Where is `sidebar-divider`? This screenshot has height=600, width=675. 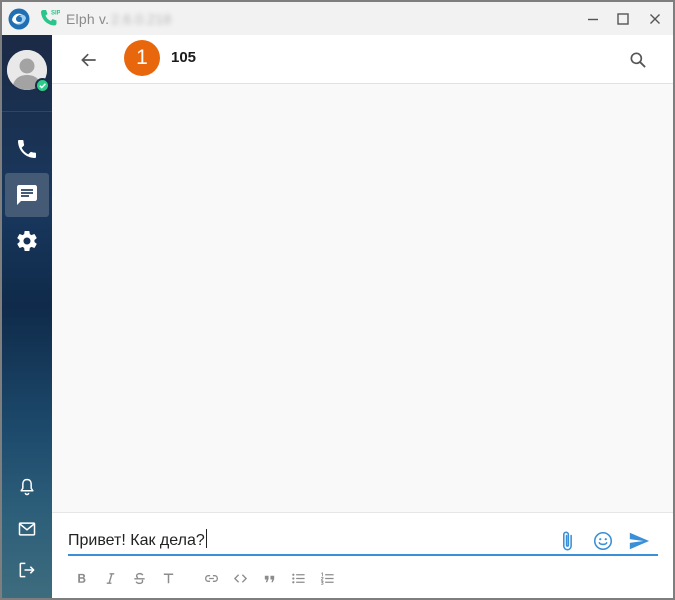 sidebar-divider is located at coordinates (27, 111).